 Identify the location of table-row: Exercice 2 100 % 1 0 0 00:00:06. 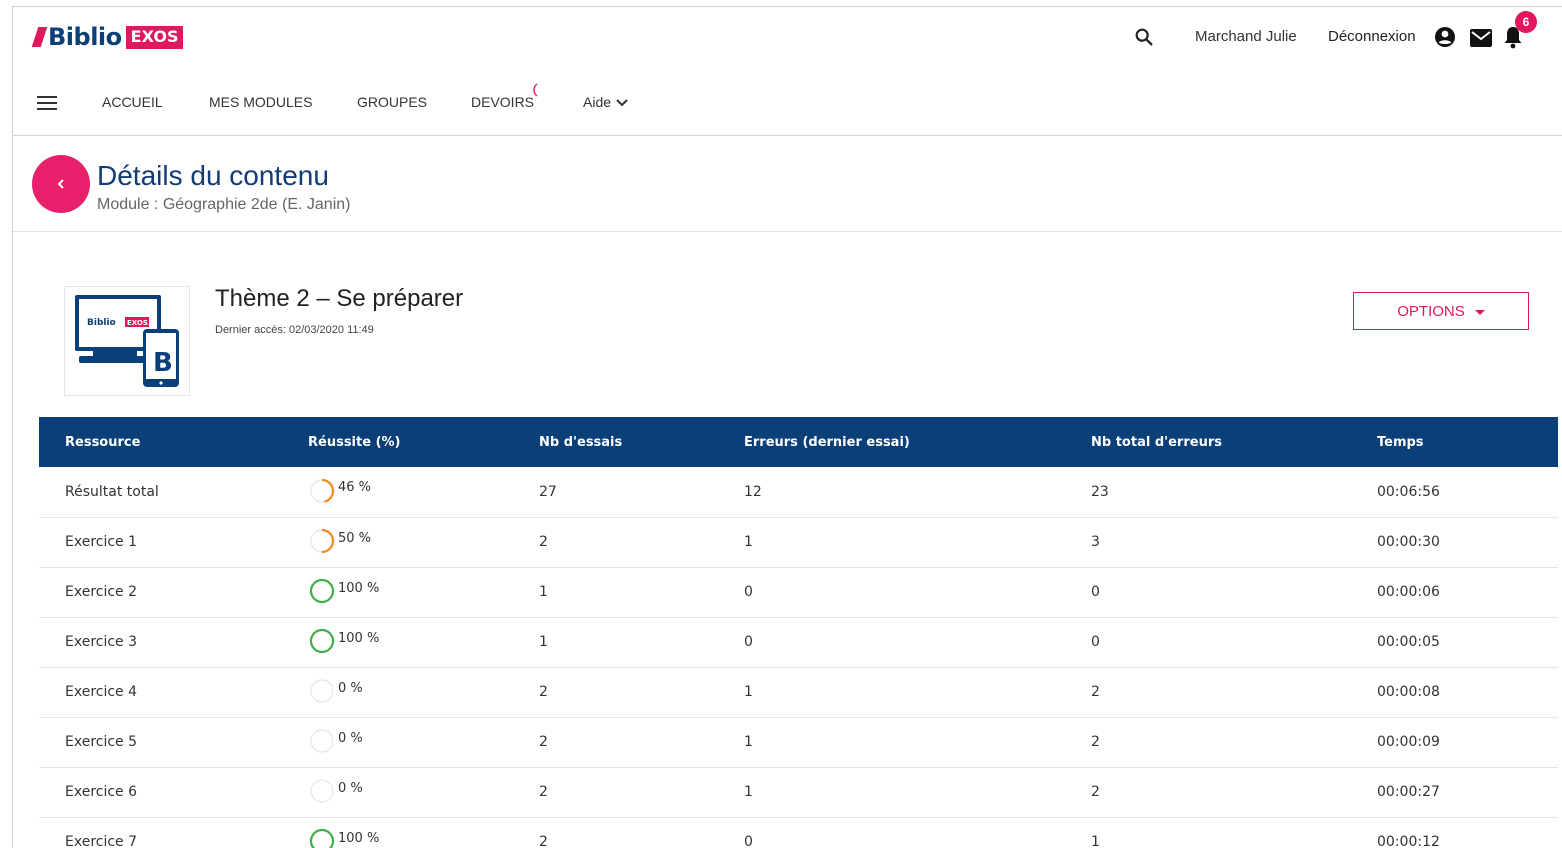
(798, 592).